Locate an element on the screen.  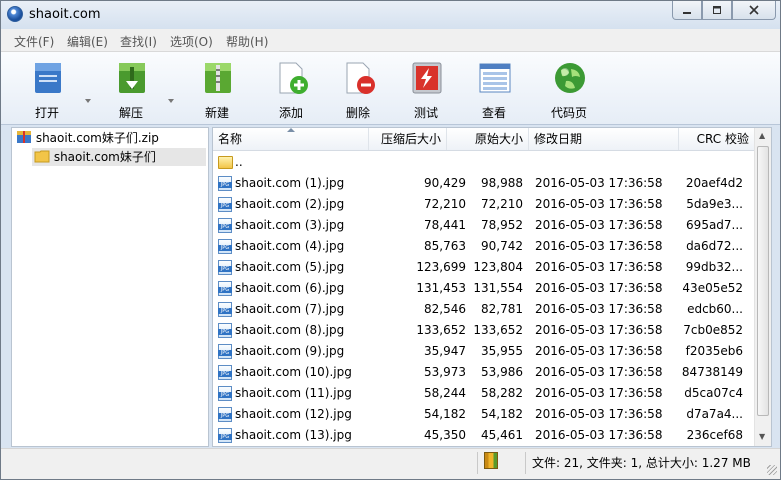
menu-find: 查找(I) is located at coordinates (138, 41).